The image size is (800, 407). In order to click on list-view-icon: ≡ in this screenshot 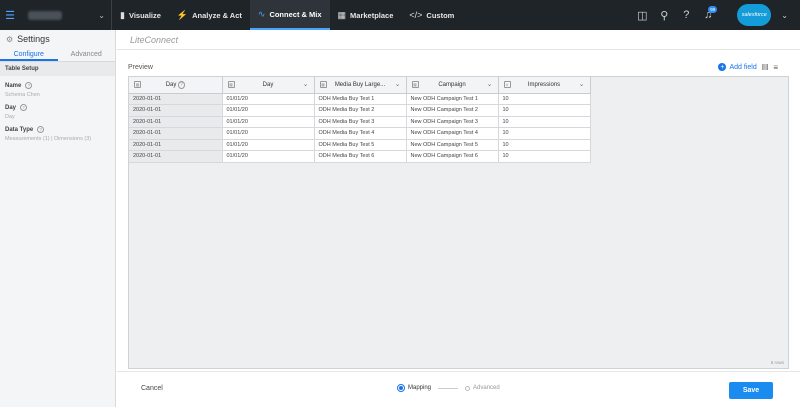, I will do `click(775, 67)`.